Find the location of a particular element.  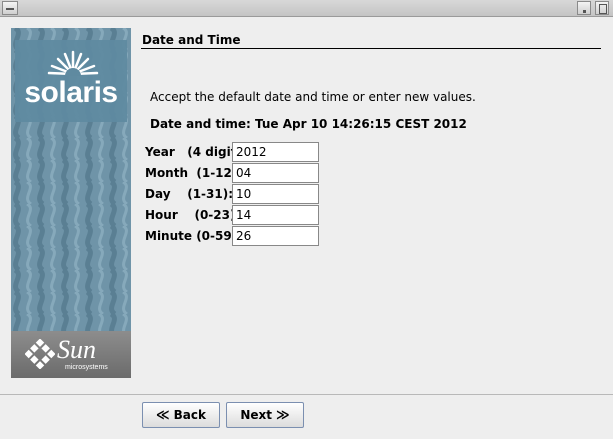

minute-field is located at coordinates (275, 236).